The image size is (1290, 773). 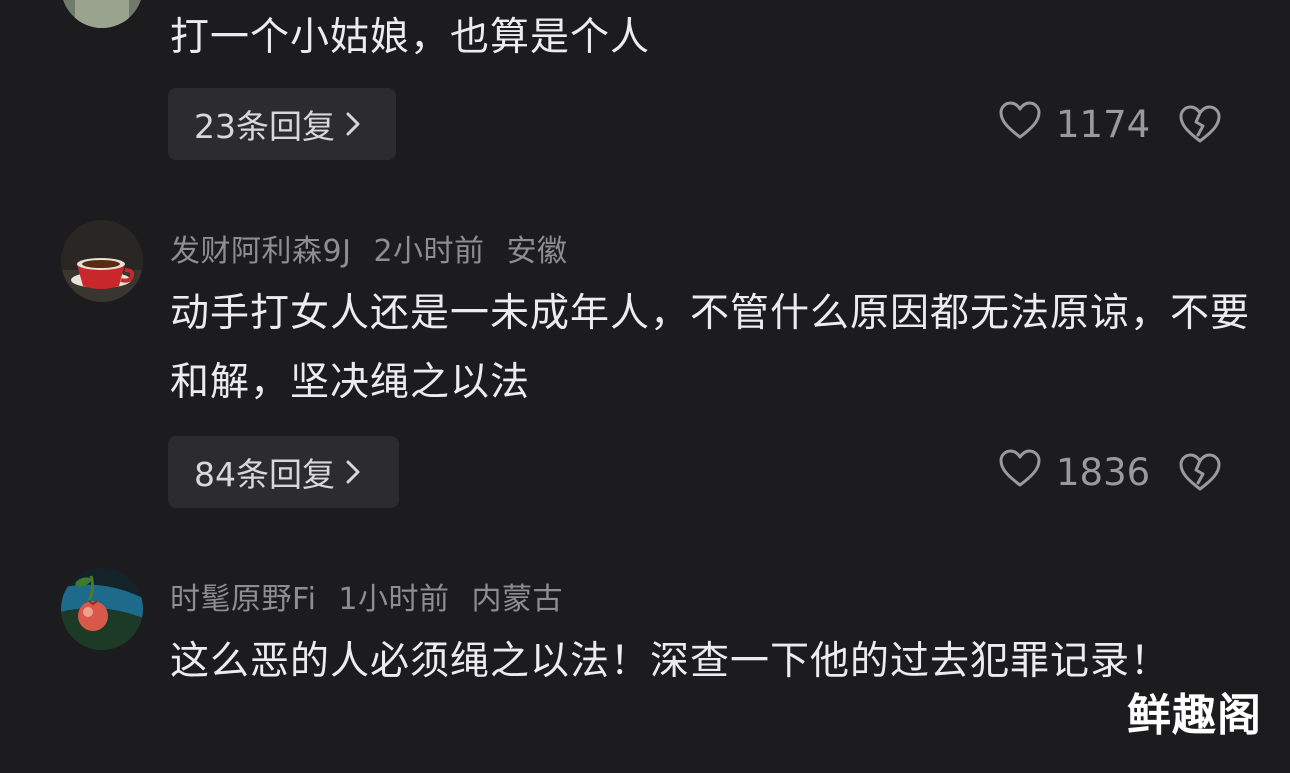 I want to click on timestamp: 2小时前, so click(x=429, y=251).